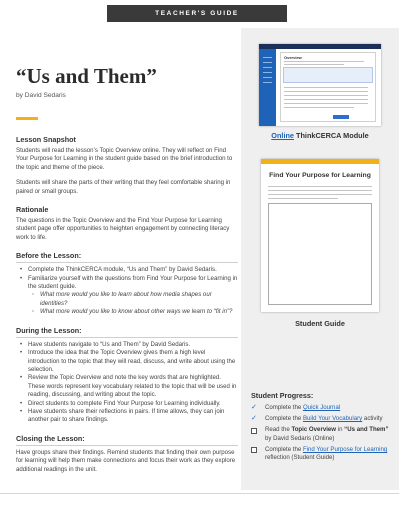 This screenshot has height=516, width=399. Describe the element at coordinates (296, 407) in the screenshot. I see `progress-item-quick-journal: ✓ Complete the Quick Journal` at that location.